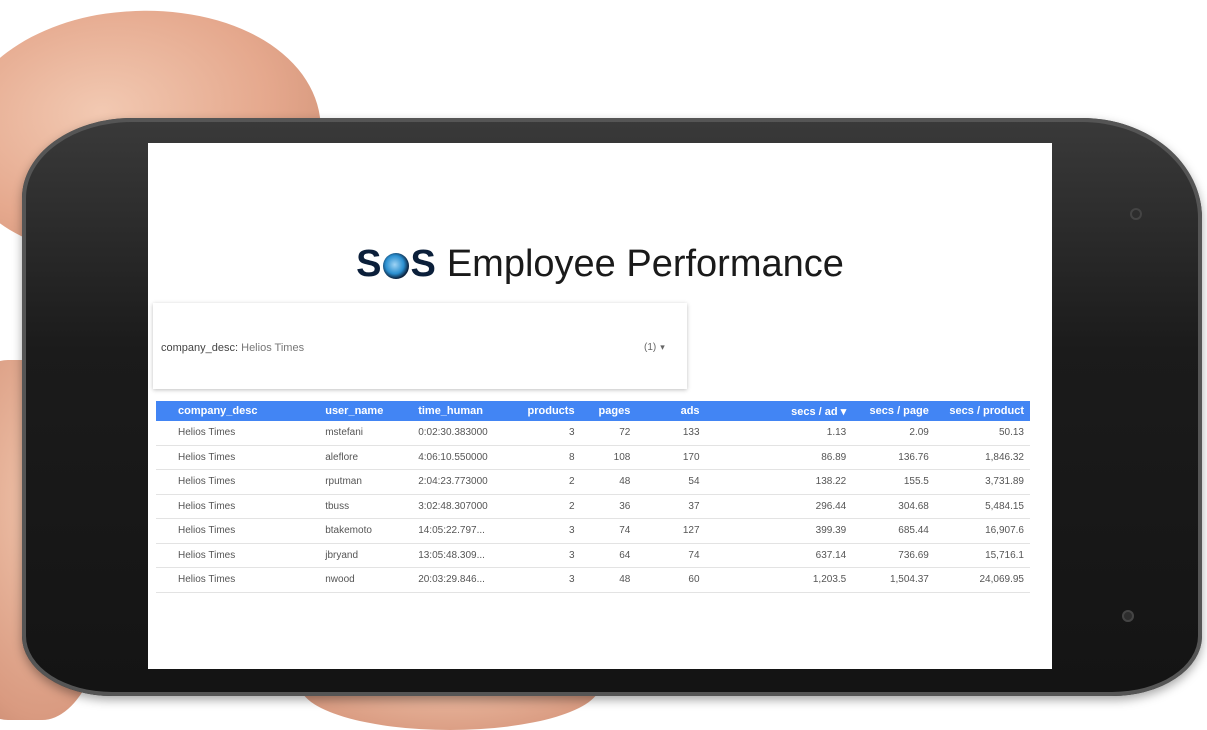  What do you see at coordinates (893, 433) in the screenshot?
I see `secs-per-page-cell: 2.09` at bounding box center [893, 433].